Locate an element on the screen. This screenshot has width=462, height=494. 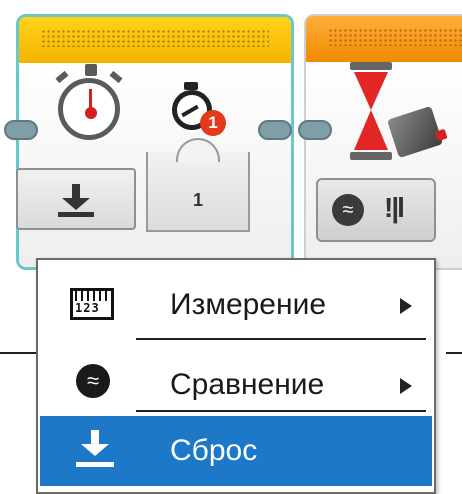
menu-item-label: Сброс is located at coordinates (214, 450).